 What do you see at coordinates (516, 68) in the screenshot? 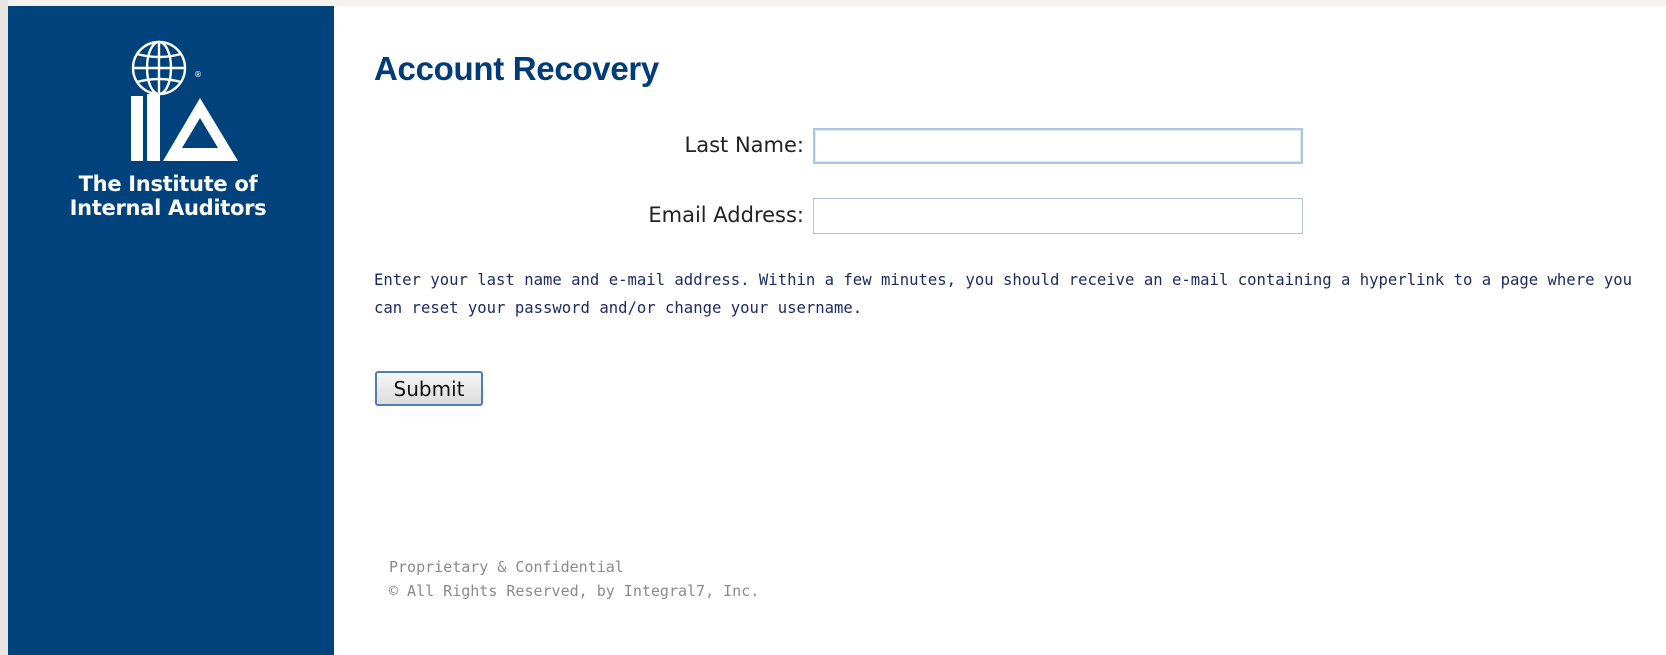
I see `page-title: Account Recovery` at bounding box center [516, 68].